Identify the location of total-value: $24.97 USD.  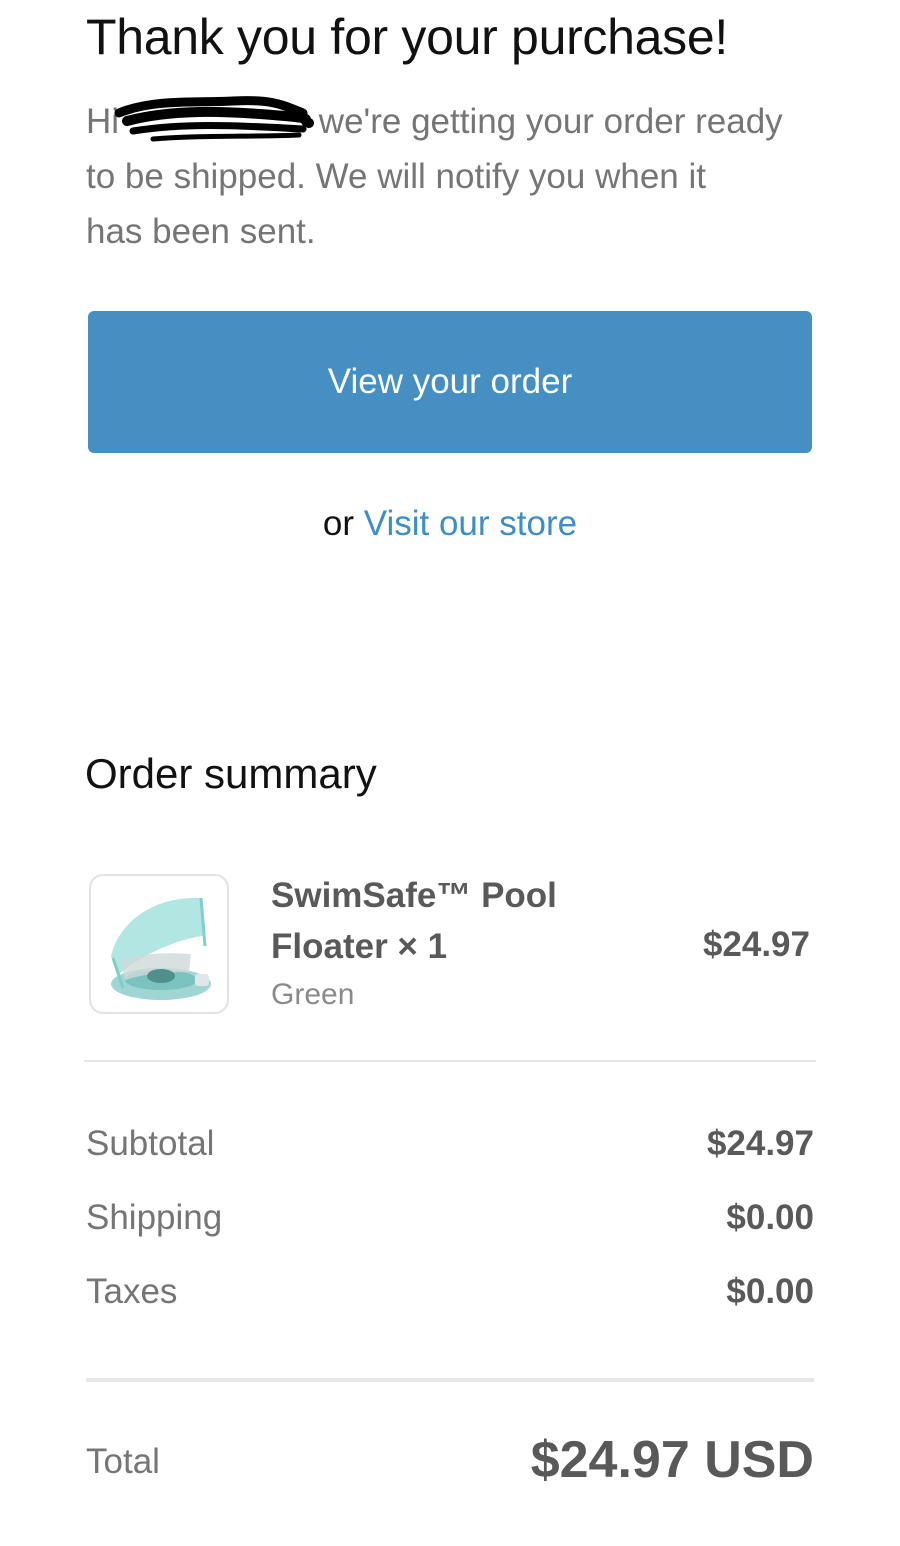
(672, 1460).